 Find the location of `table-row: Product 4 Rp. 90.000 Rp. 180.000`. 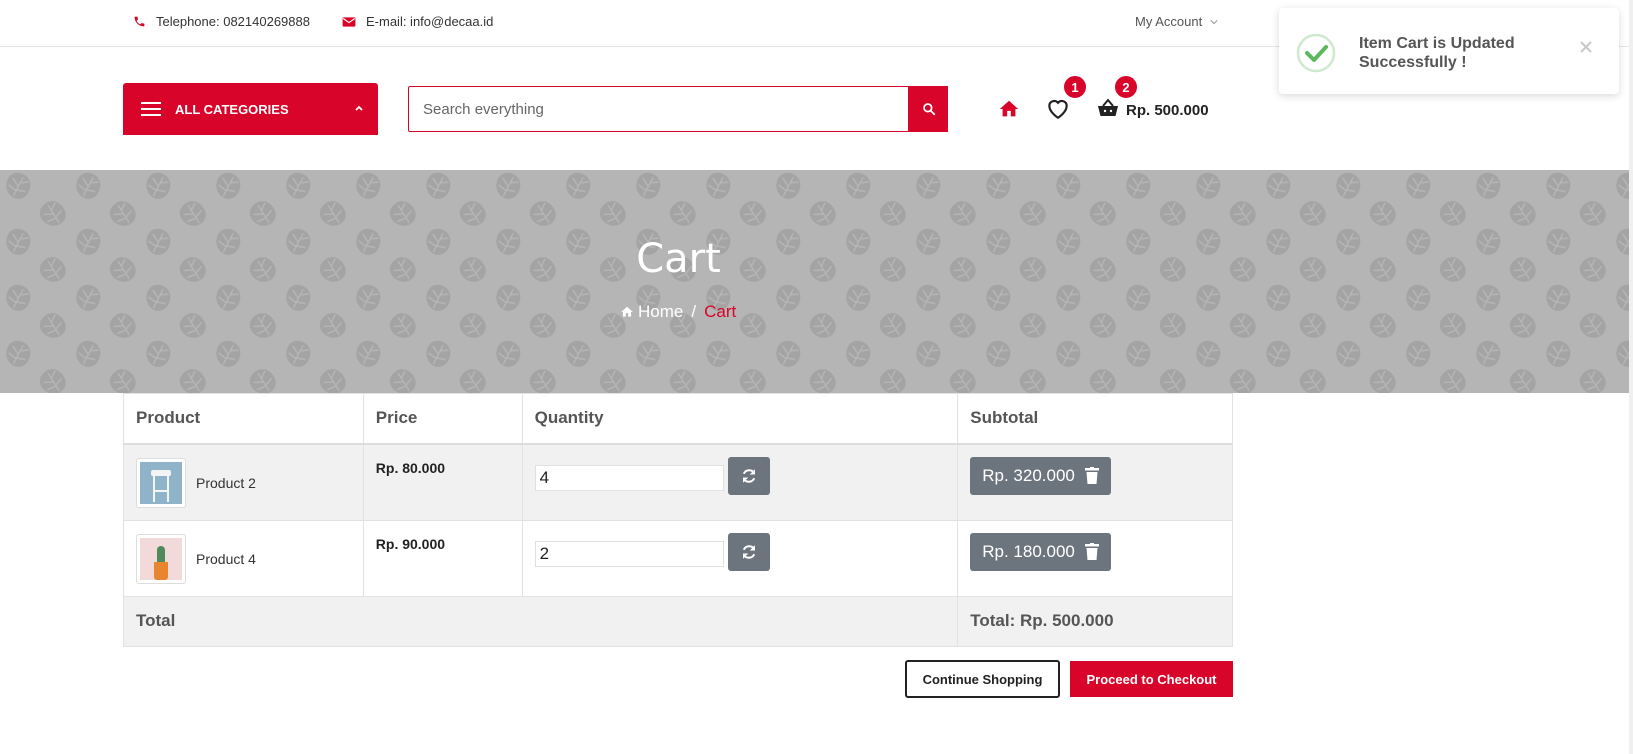

table-row: Product 4 Rp. 90.000 Rp. 180.000 is located at coordinates (678, 558).